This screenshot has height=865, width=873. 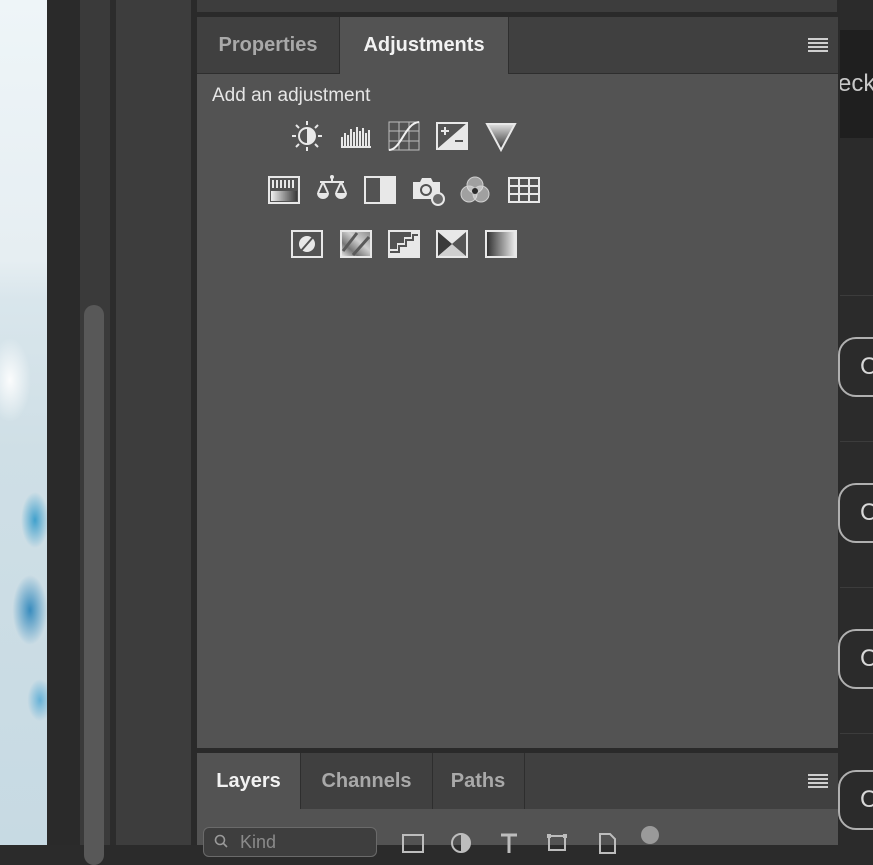 I want to click on adjacent-panel-title-fragment: eck, so click(x=856, y=83).